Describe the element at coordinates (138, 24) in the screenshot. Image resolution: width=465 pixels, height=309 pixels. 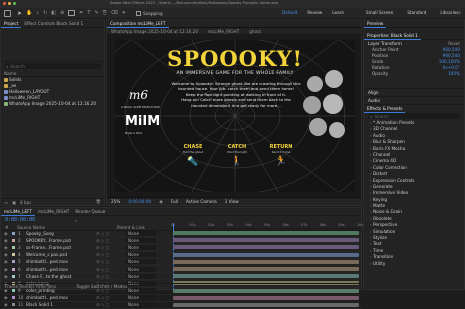
I see `tab-composition: Composition mcLiMe_LEFT` at that location.